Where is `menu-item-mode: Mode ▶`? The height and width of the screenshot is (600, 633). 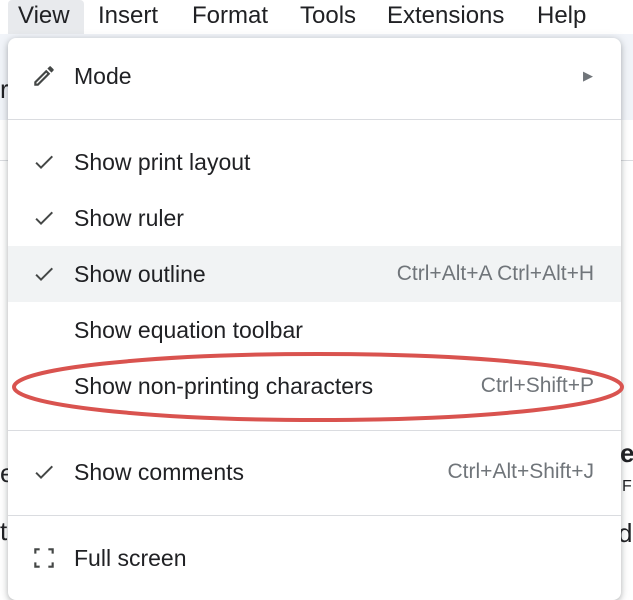
menu-item-mode: Mode ▶ is located at coordinates (314, 76).